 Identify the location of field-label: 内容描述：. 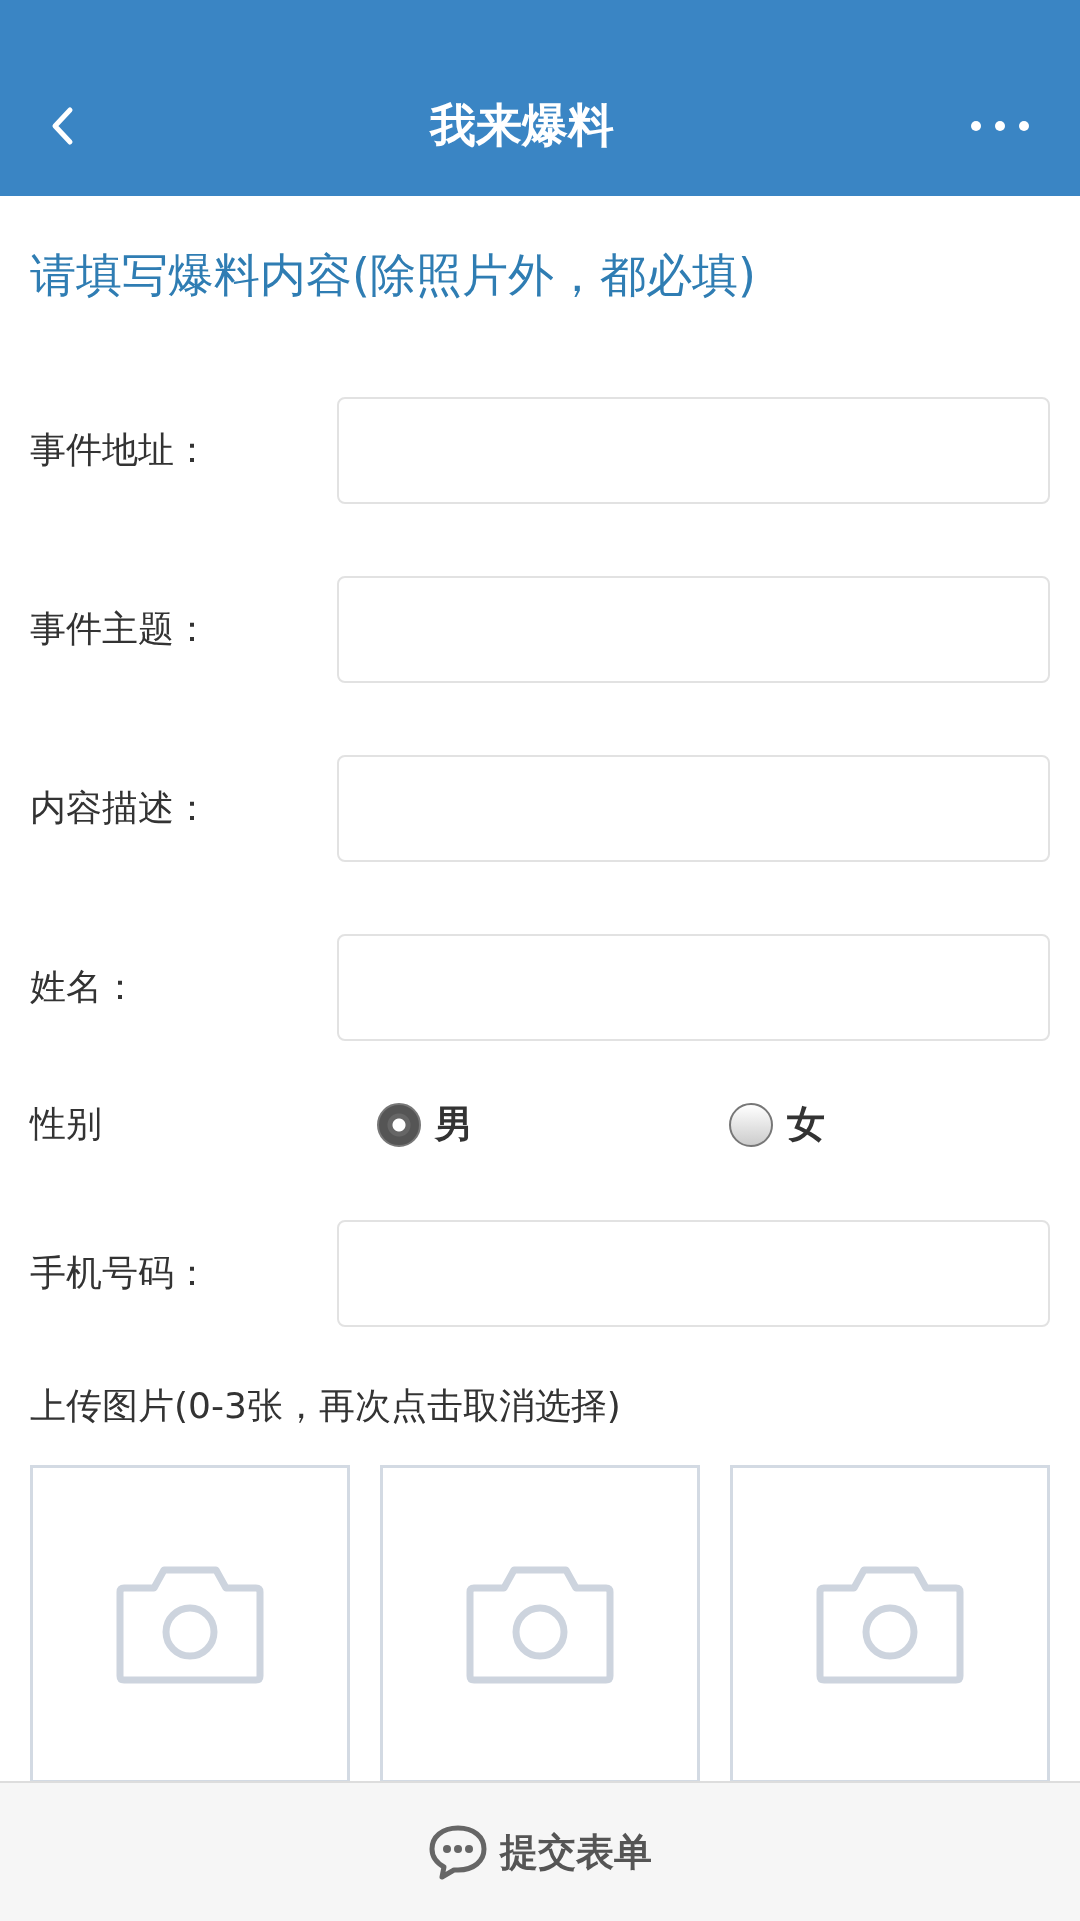
(120, 808).